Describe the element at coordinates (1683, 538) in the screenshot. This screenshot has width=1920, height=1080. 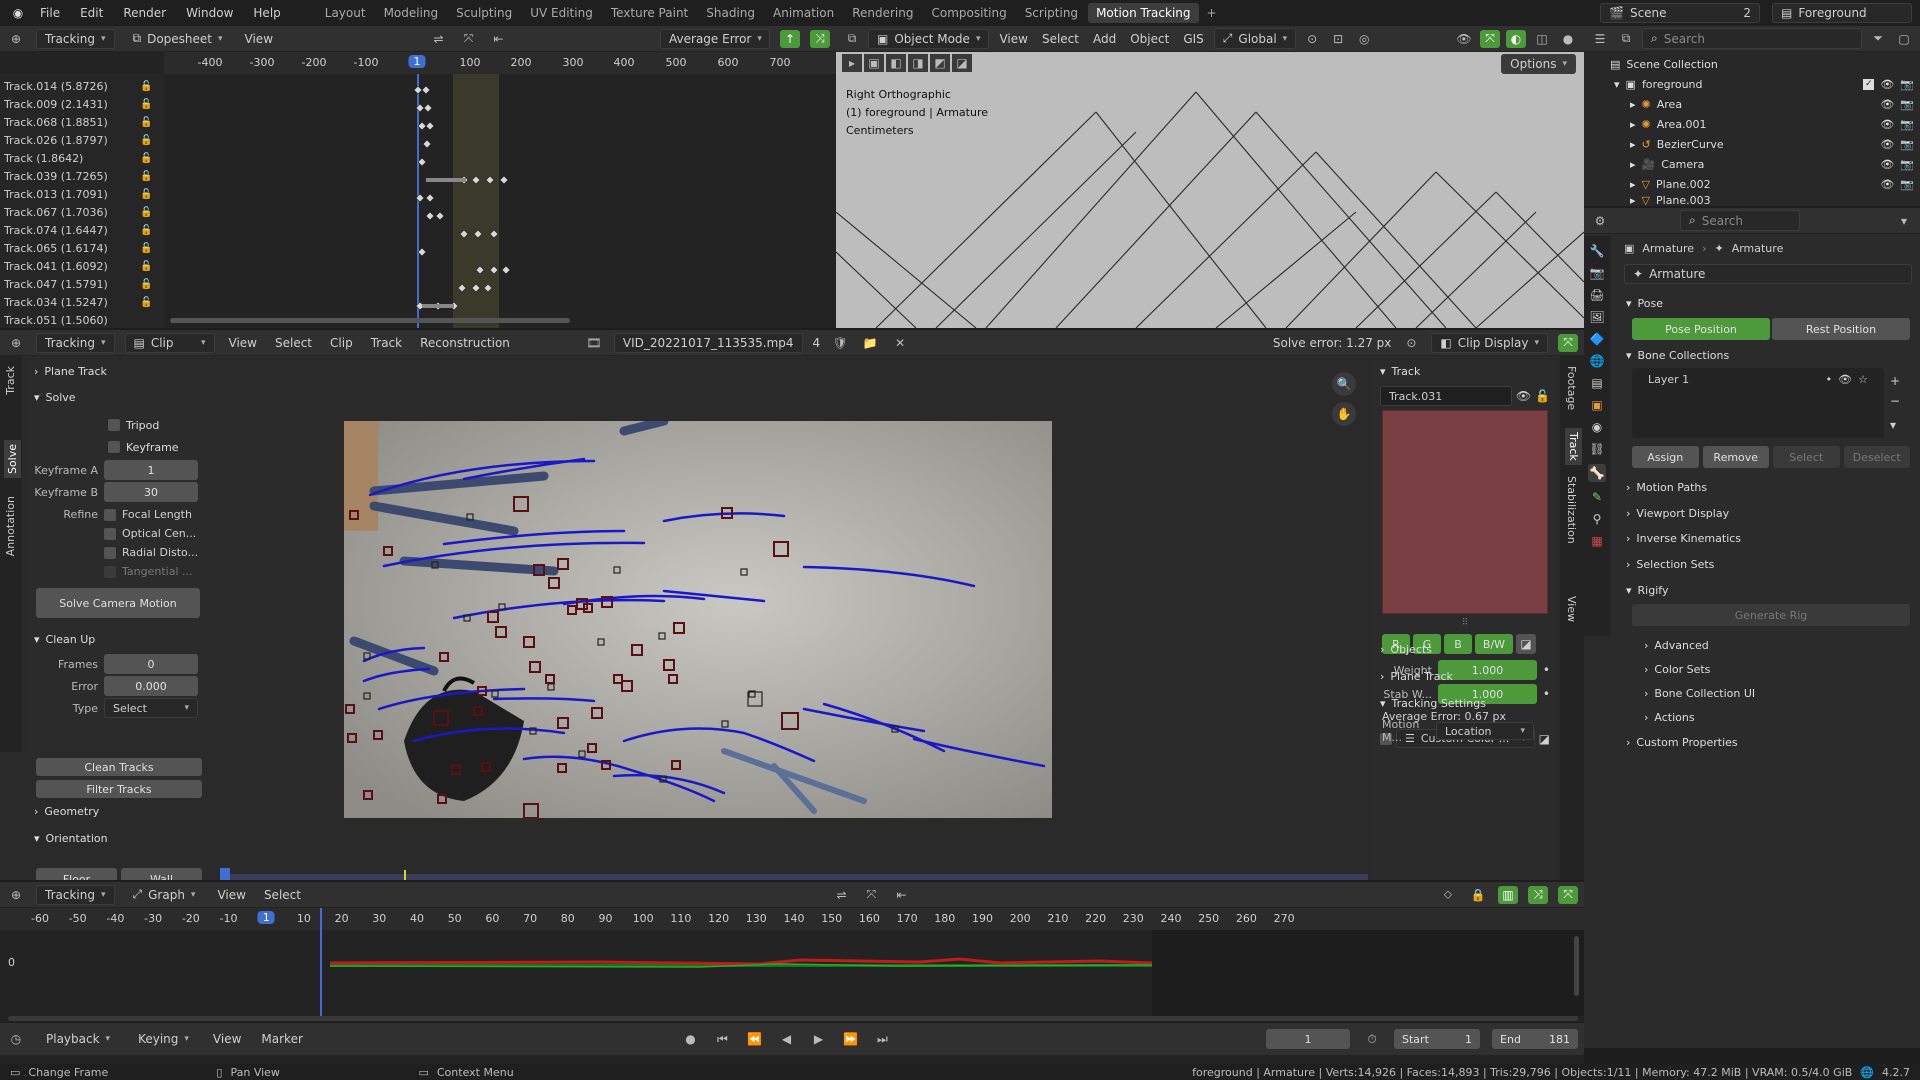
I see `inverse-kinematics-section: › Inverse Kinematics` at that location.